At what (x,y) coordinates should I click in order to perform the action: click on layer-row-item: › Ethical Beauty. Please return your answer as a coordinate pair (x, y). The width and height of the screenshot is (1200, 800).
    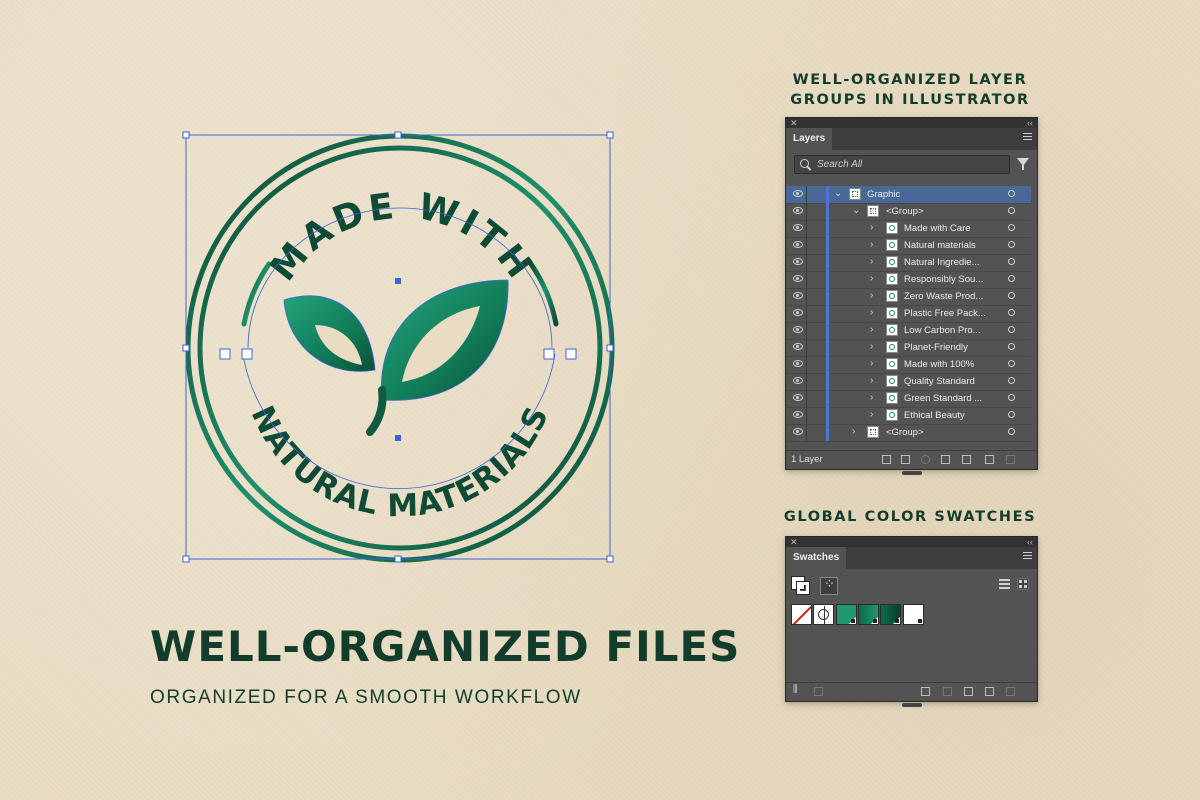
    Looking at the image, I should click on (908, 416).